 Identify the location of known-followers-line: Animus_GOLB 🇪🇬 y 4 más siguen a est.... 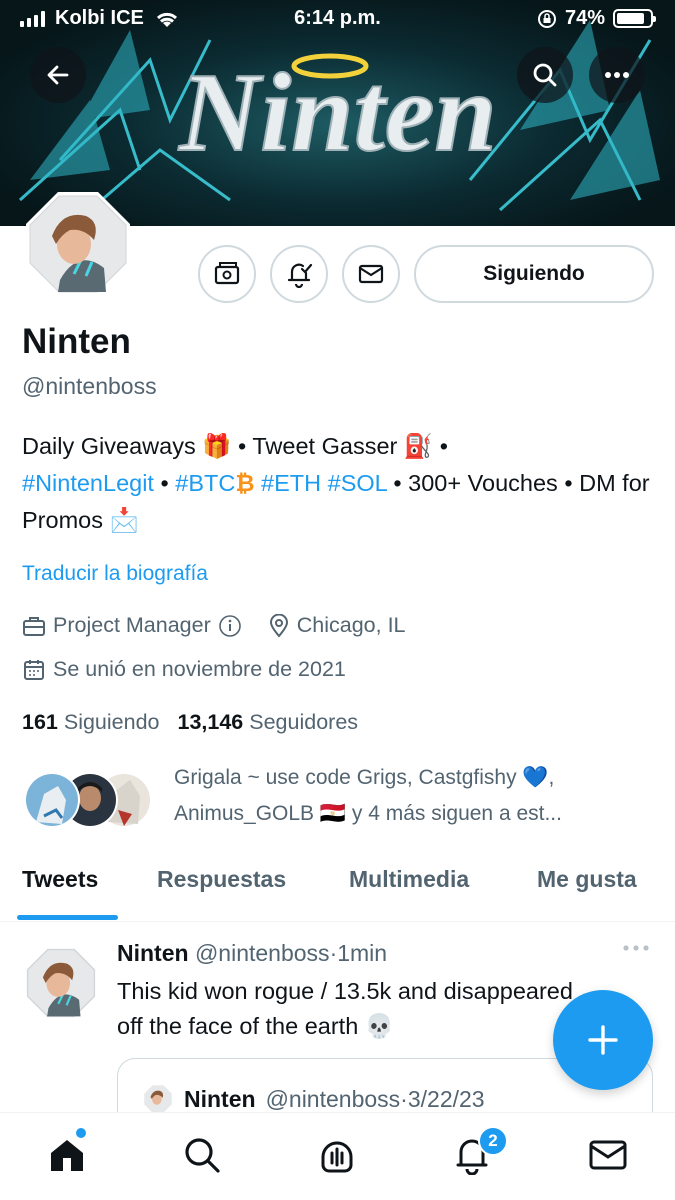
(368, 813).